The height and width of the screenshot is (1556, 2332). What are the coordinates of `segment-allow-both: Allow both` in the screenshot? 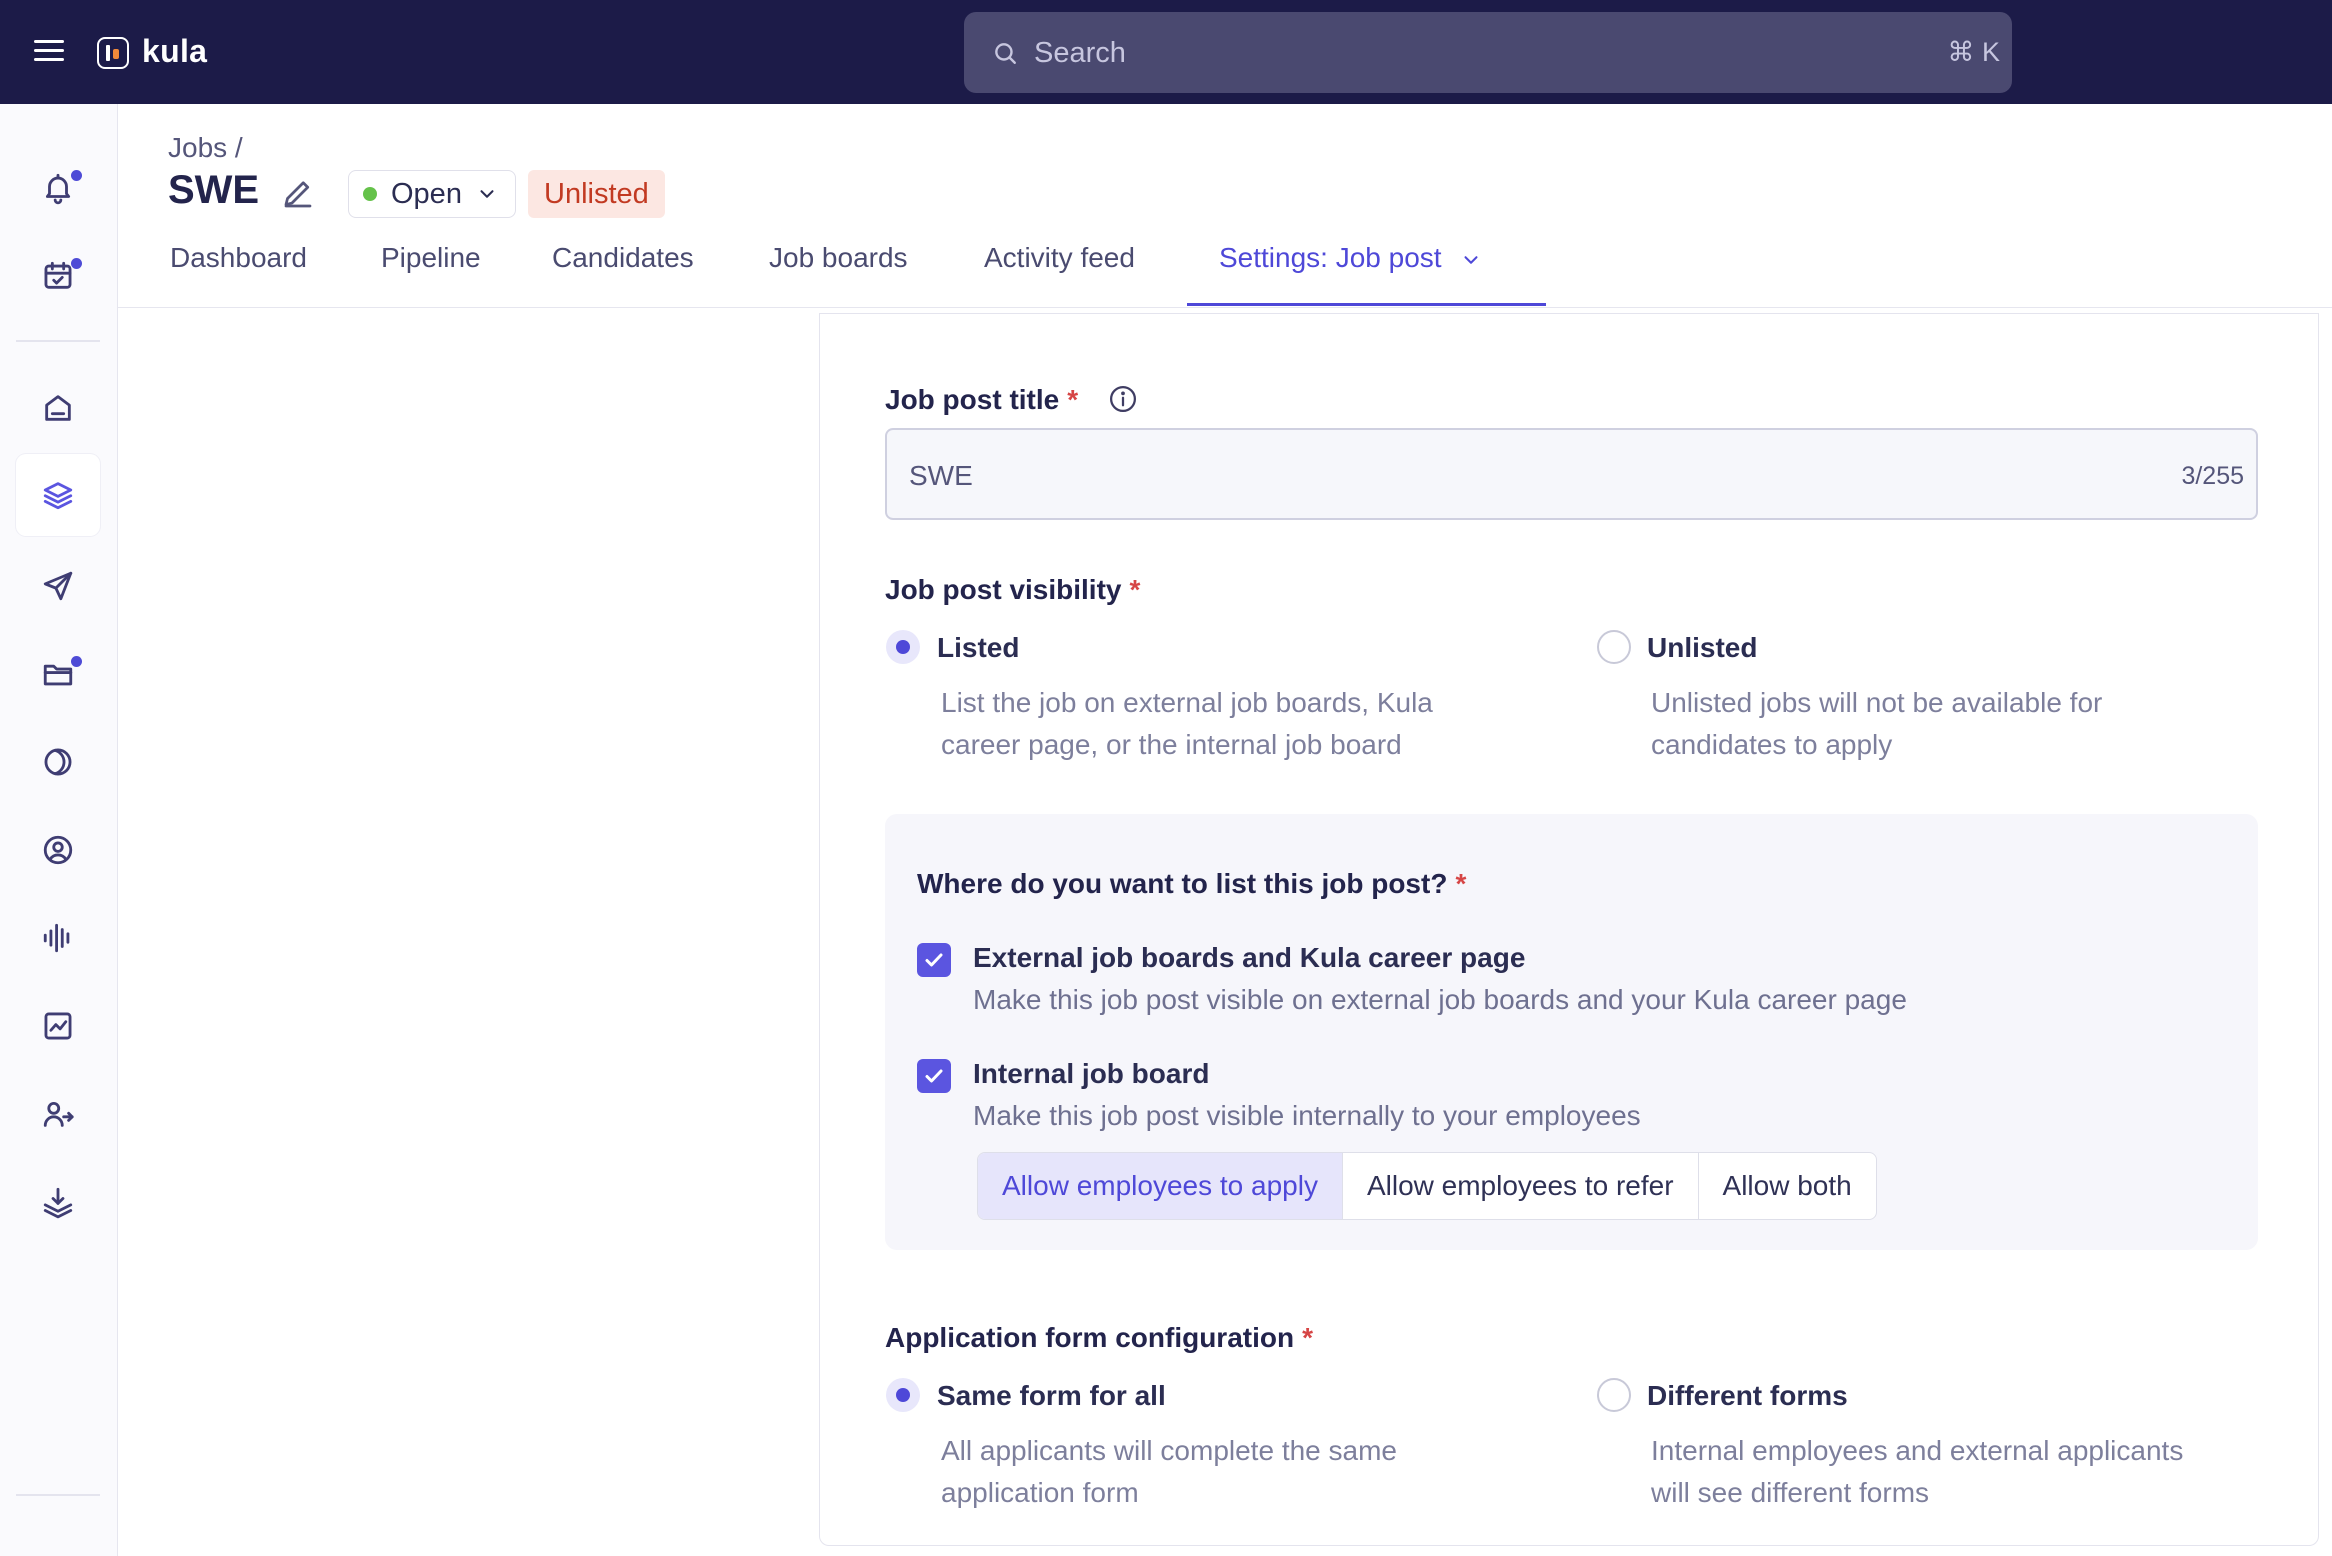 It's located at (1787, 1186).